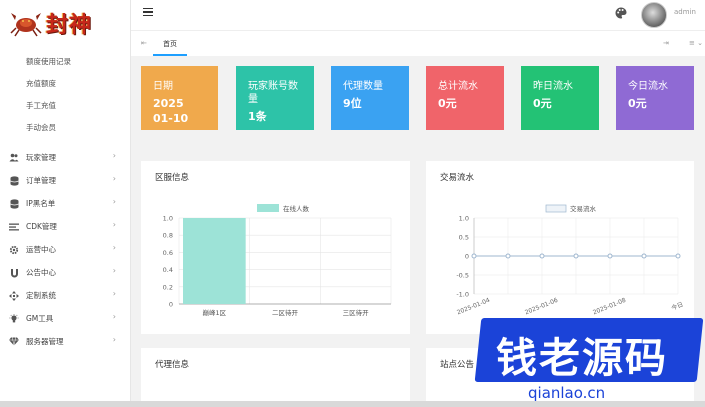 This screenshot has height=407, width=705. Describe the element at coordinates (26, 25) in the screenshot. I see `crab-logo-icon` at that location.